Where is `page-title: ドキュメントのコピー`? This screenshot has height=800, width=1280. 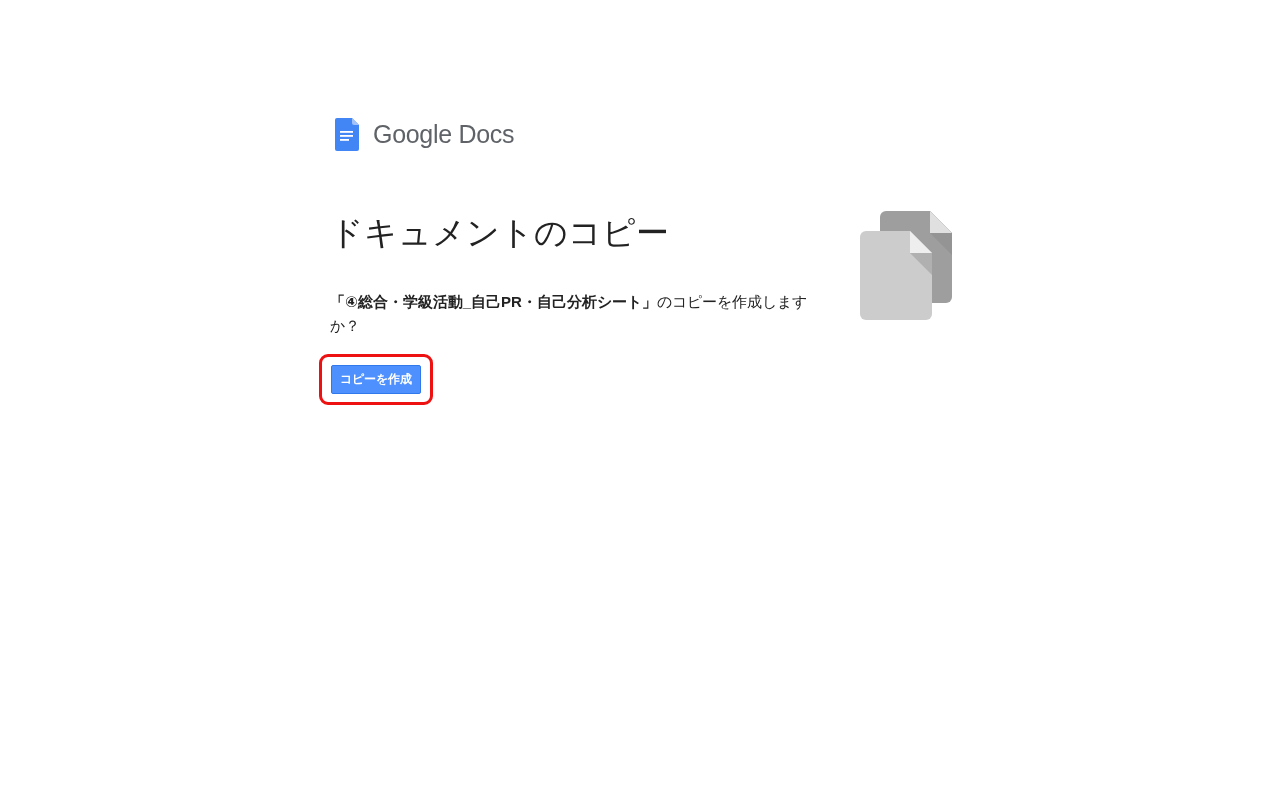 page-title: ドキュメントのコピー is located at coordinates (499, 233).